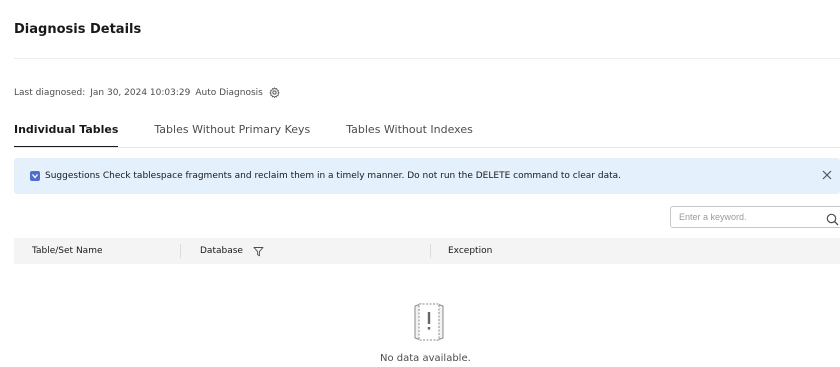 This screenshot has width=840, height=367. I want to click on close-icon, so click(827, 175).